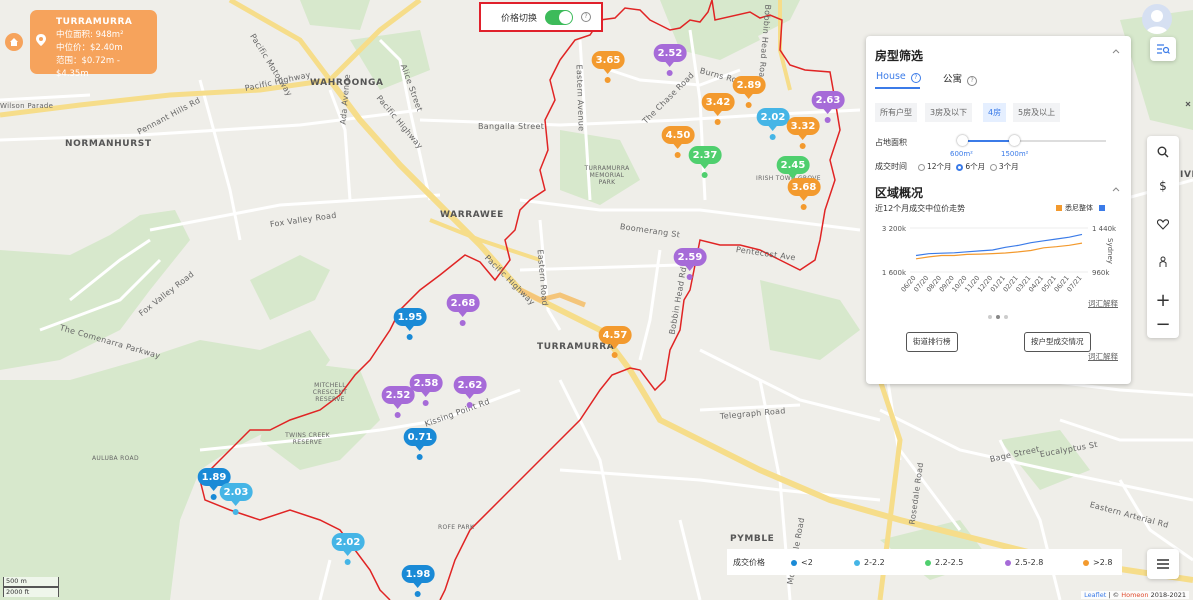 This screenshot has height=600, width=1193. Describe the element at coordinates (559, 17) in the screenshot. I see `price-toggle-switch` at that location.